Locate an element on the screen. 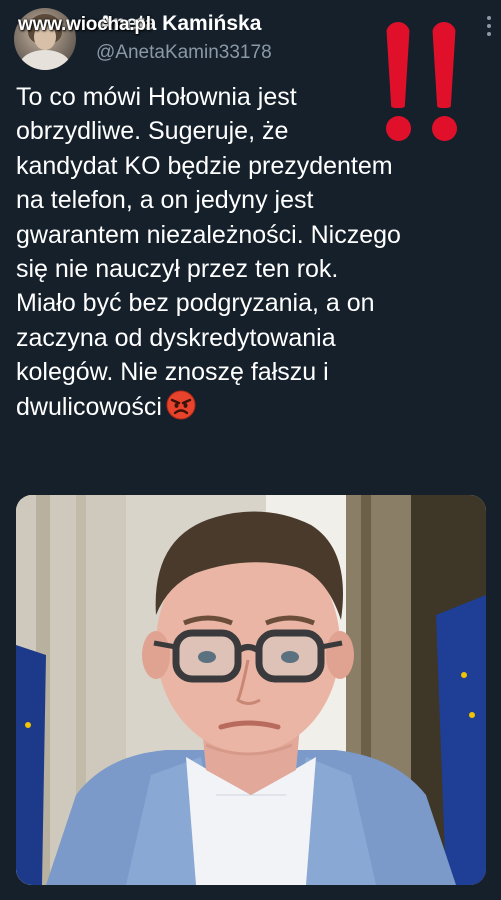 This screenshot has width=501, height=900. angry-face-icon is located at coordinates (181, 405).